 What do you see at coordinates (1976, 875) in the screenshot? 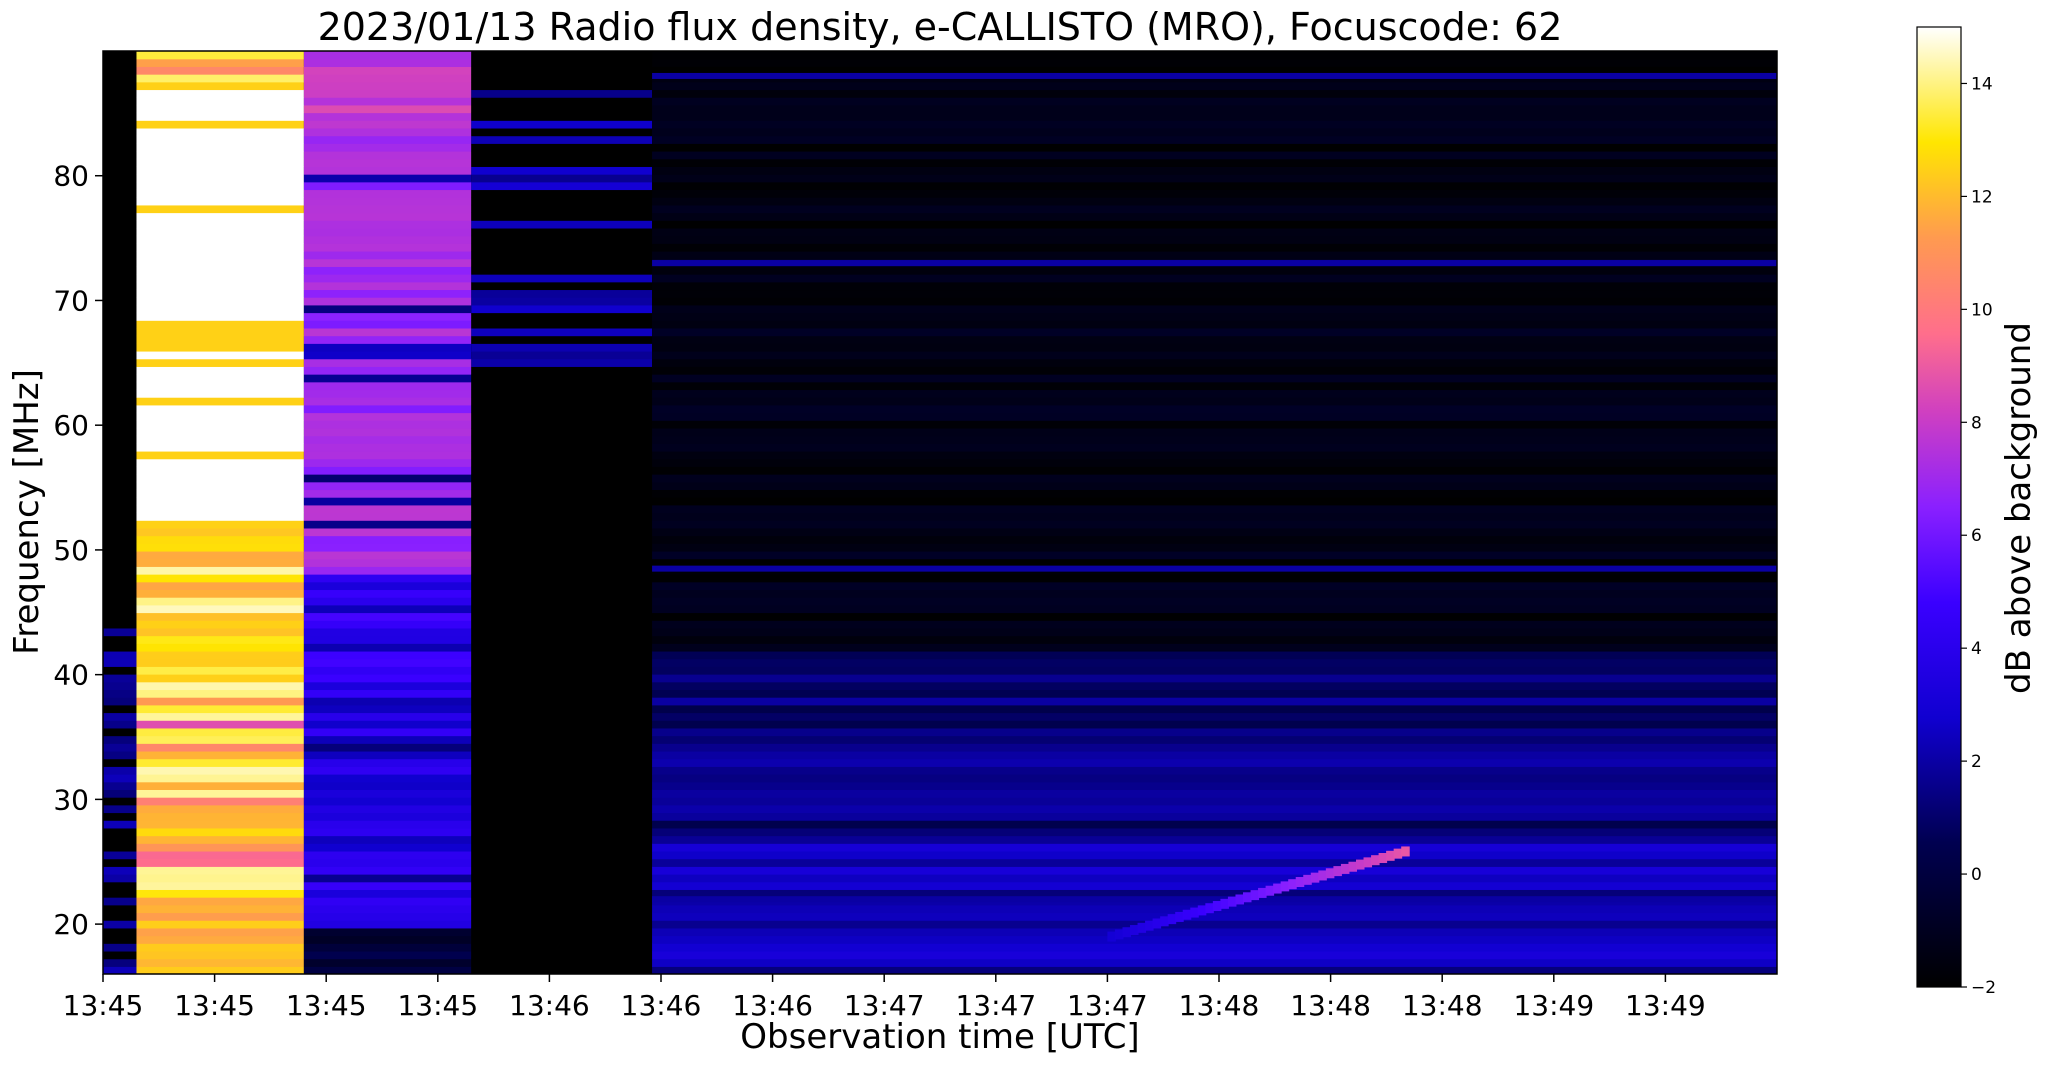
I see `colorbar-tick-label: 0` at bounding box center [1976, 875].